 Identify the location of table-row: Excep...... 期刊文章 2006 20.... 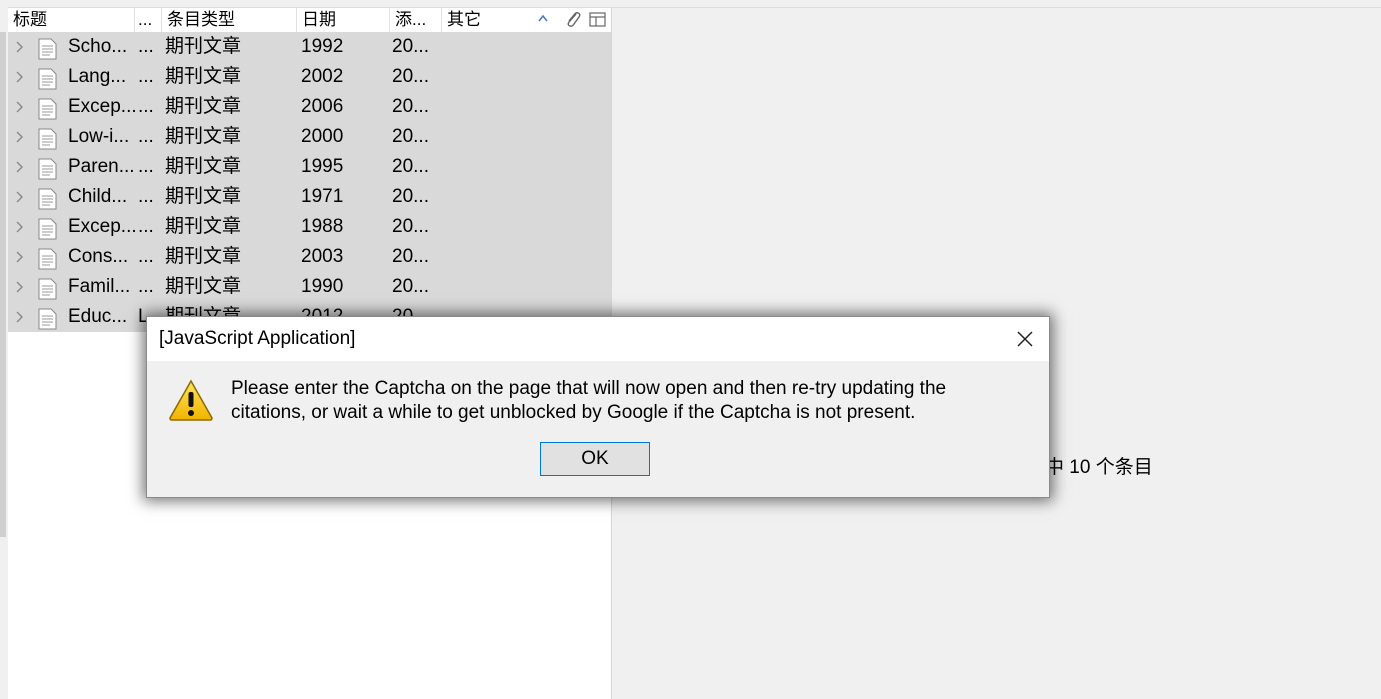
(309, 107).